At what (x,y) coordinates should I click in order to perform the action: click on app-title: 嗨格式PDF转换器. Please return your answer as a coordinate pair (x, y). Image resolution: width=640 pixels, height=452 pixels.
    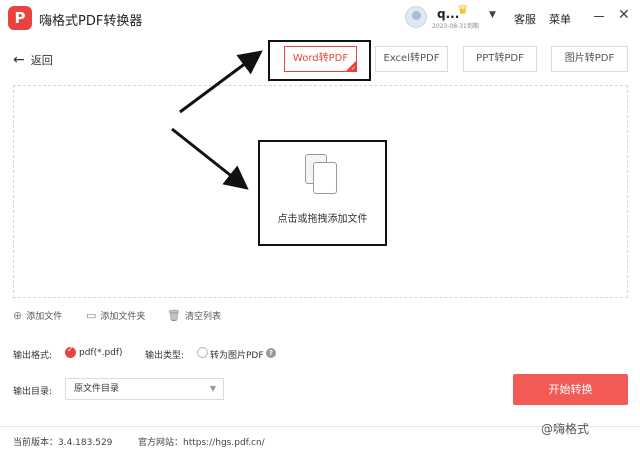
    Looking at the image, I should click on (91, 21).